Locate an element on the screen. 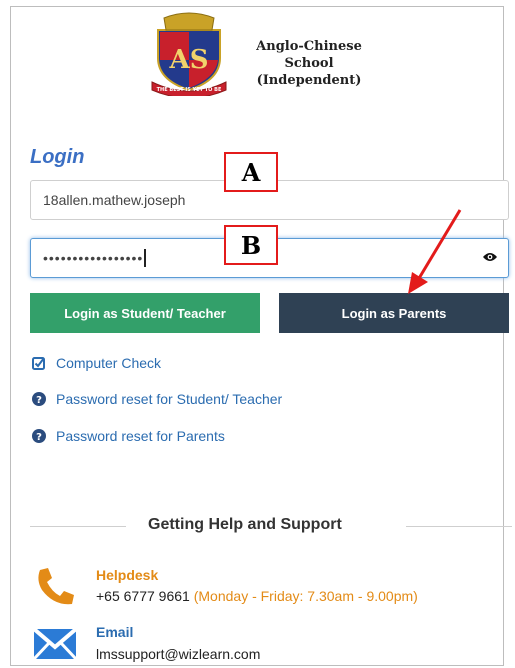 This screenshot has width=515, height=668. helpdesk-title: Helpdesk is located at coordinates (127, 575).